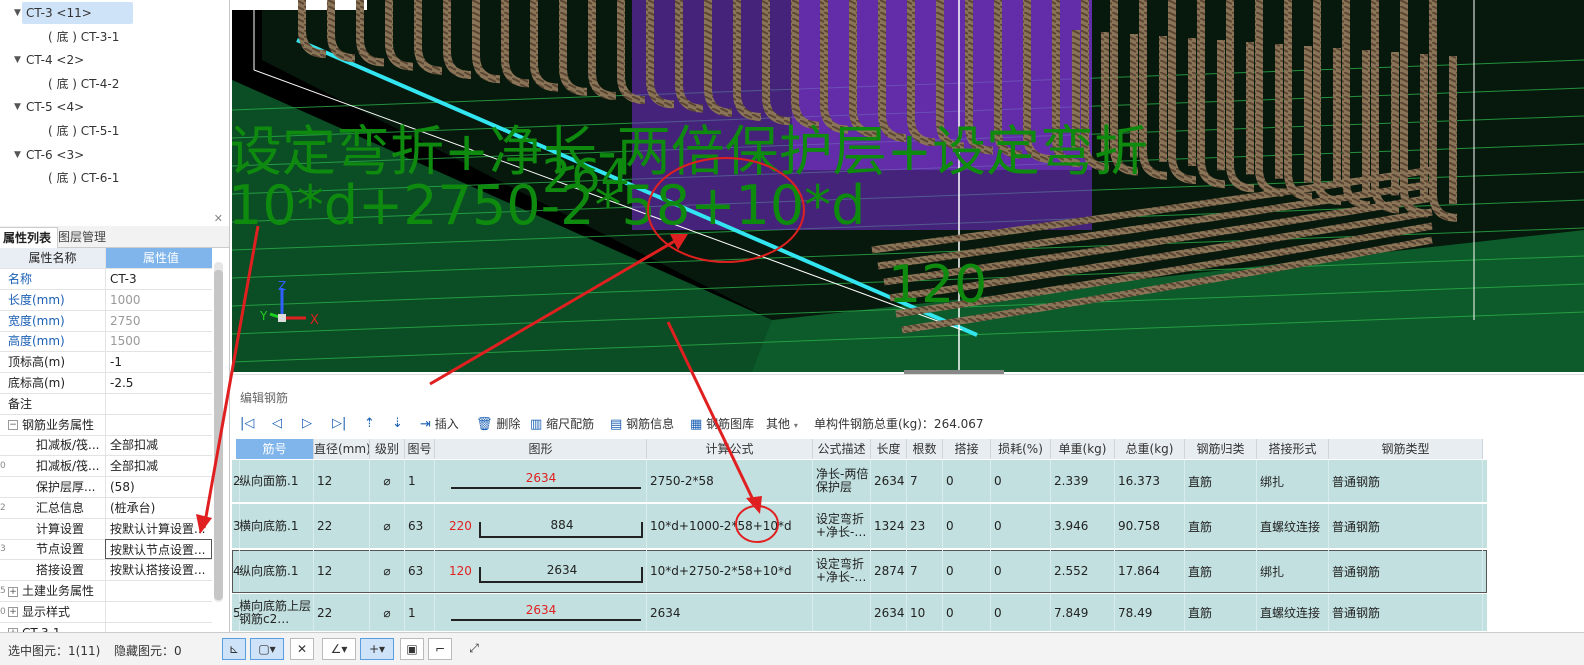 This screenshot has height=665, width=1584. What do you see at coordinates (275, 449) in the screenshot?
I see `column-header: 筋号` at bounding box center [275, 449].